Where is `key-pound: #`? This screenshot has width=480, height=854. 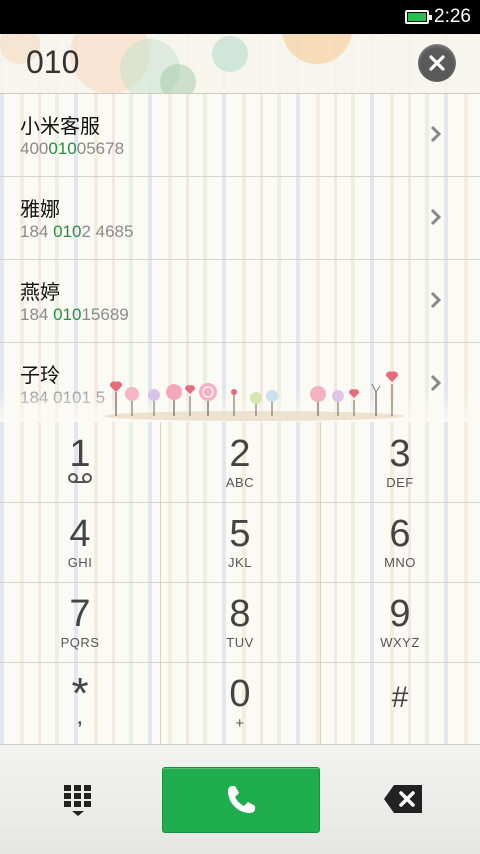
key-pound: # is located at coordinates (400, 702).